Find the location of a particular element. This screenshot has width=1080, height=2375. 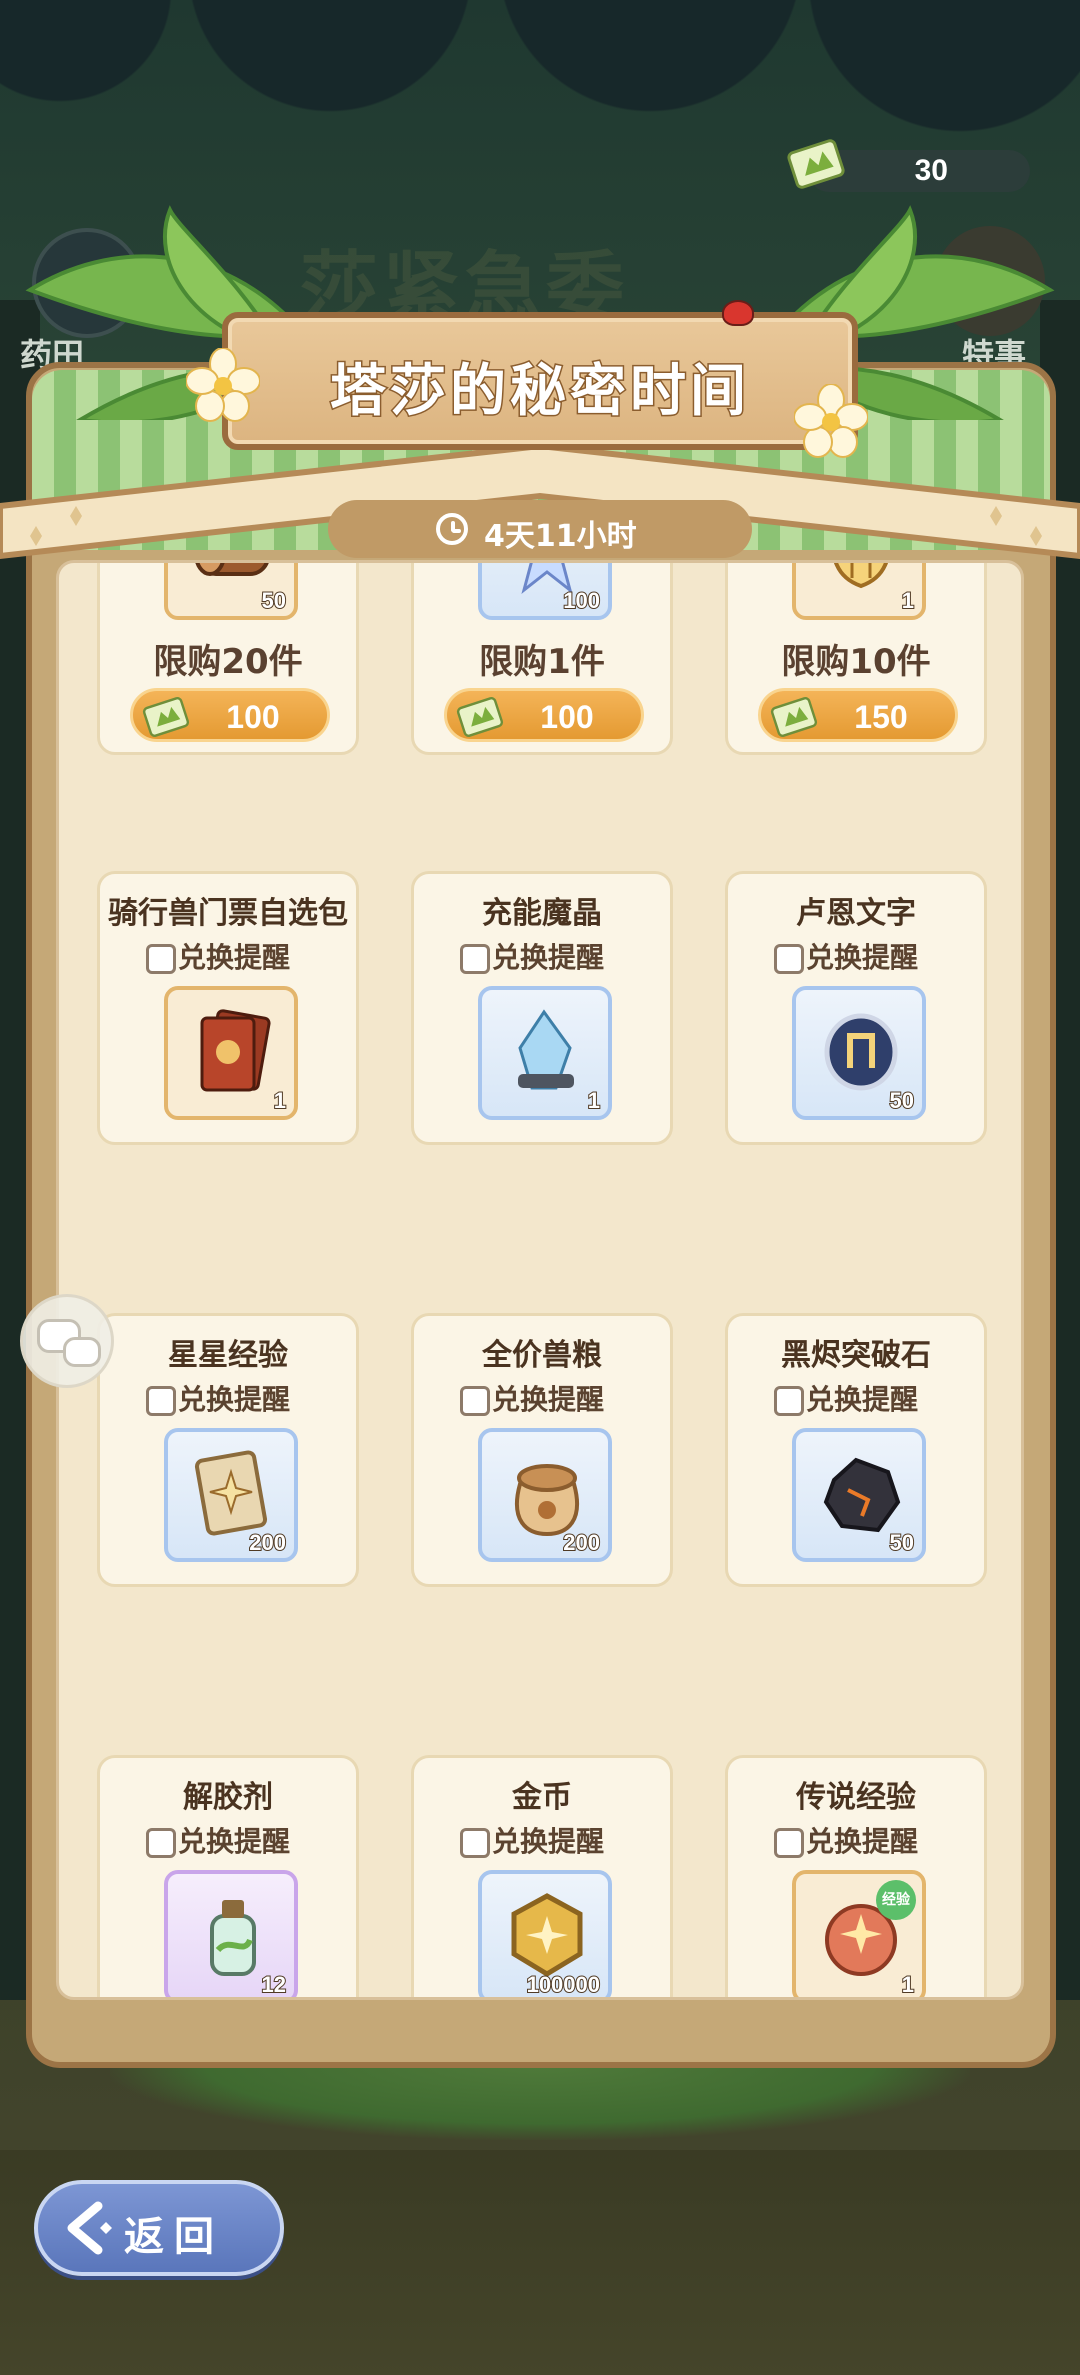

shop-item-card: 星星经验兑换提醒200限购20件100 is located at coordinates (228, 1450).